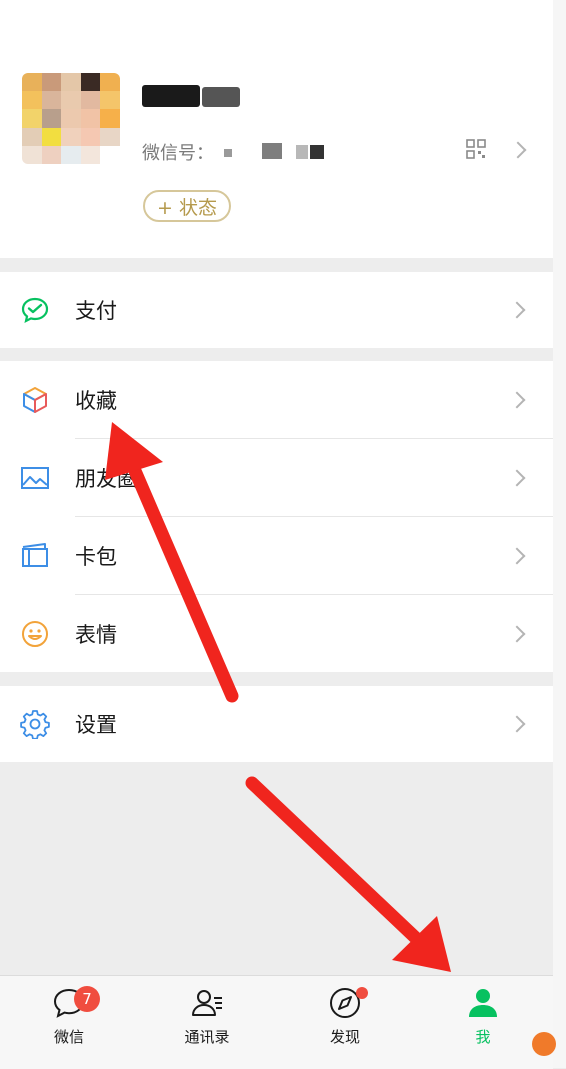 Image resolution: width=566 pixels, height=1069 pixels. Describe the element at coordinates (35, 555) in the screenshot. I see `card-wallet-icon` at that location.